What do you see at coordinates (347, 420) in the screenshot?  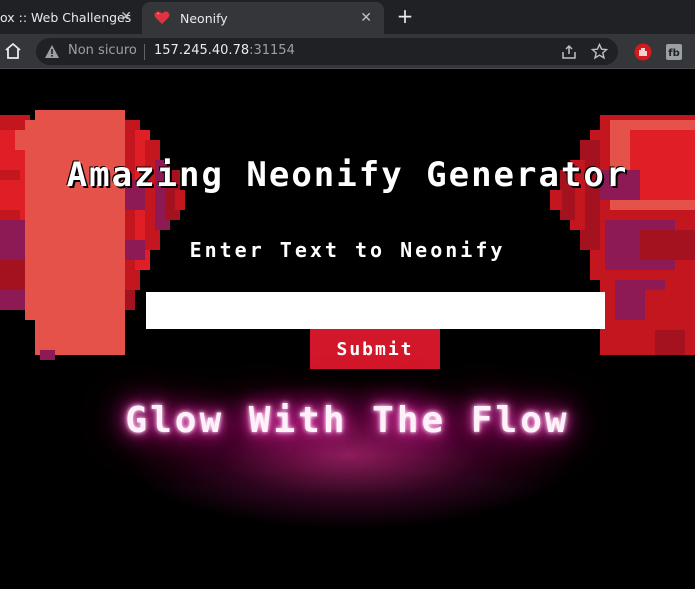 I see `neon-output-text: Glow With The Flow` at bounding box center [347, 420].